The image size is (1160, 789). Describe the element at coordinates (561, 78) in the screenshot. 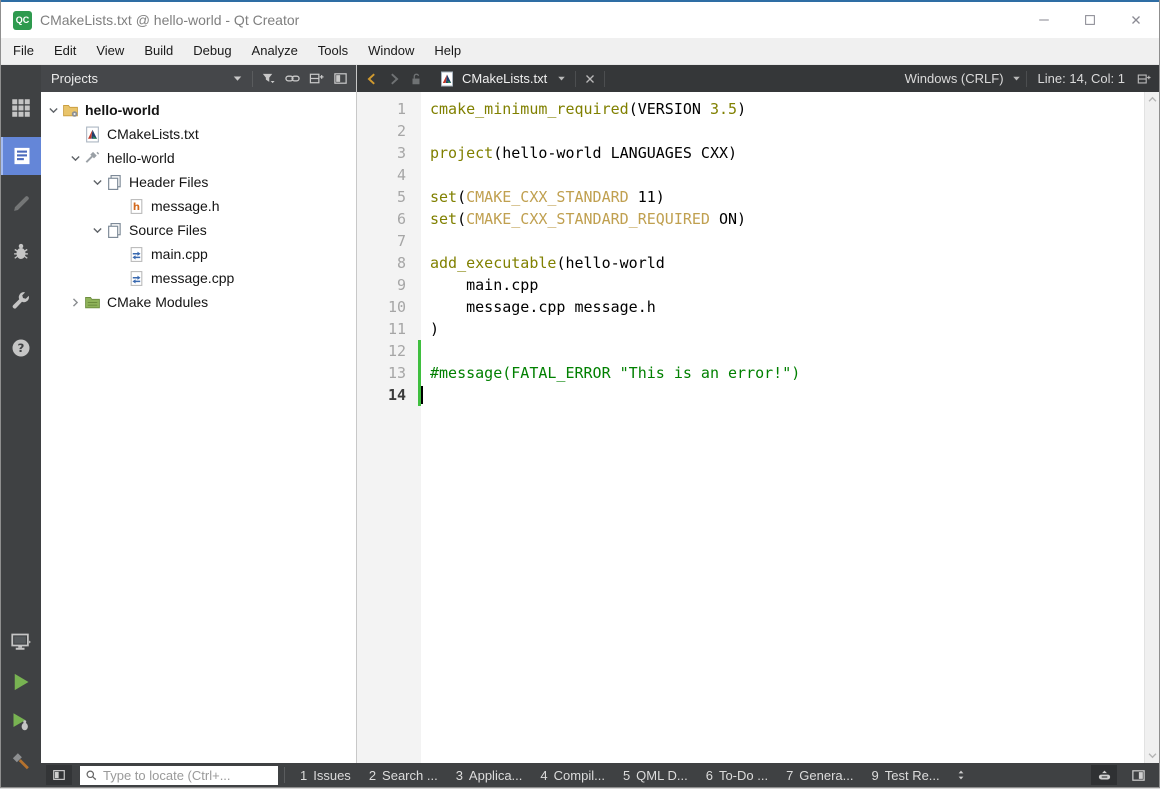

I see `tab-dropdown-icon` at that location.